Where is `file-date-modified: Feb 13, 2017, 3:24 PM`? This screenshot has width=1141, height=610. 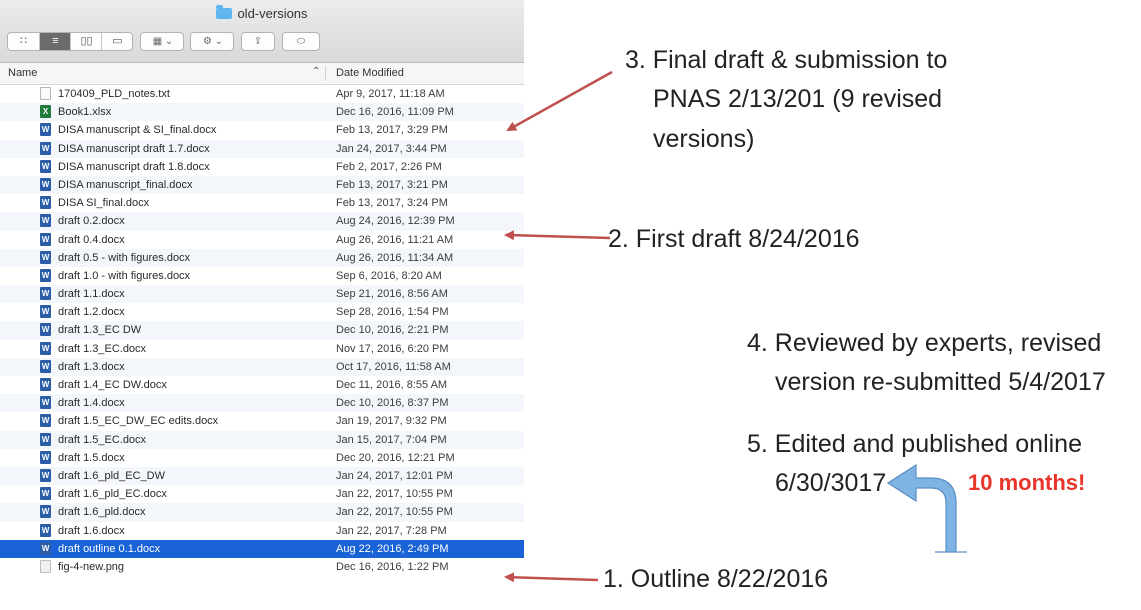
file-date-modified: Feb 13, 2017, 3:24 PM is located at coordinates (392, 203).